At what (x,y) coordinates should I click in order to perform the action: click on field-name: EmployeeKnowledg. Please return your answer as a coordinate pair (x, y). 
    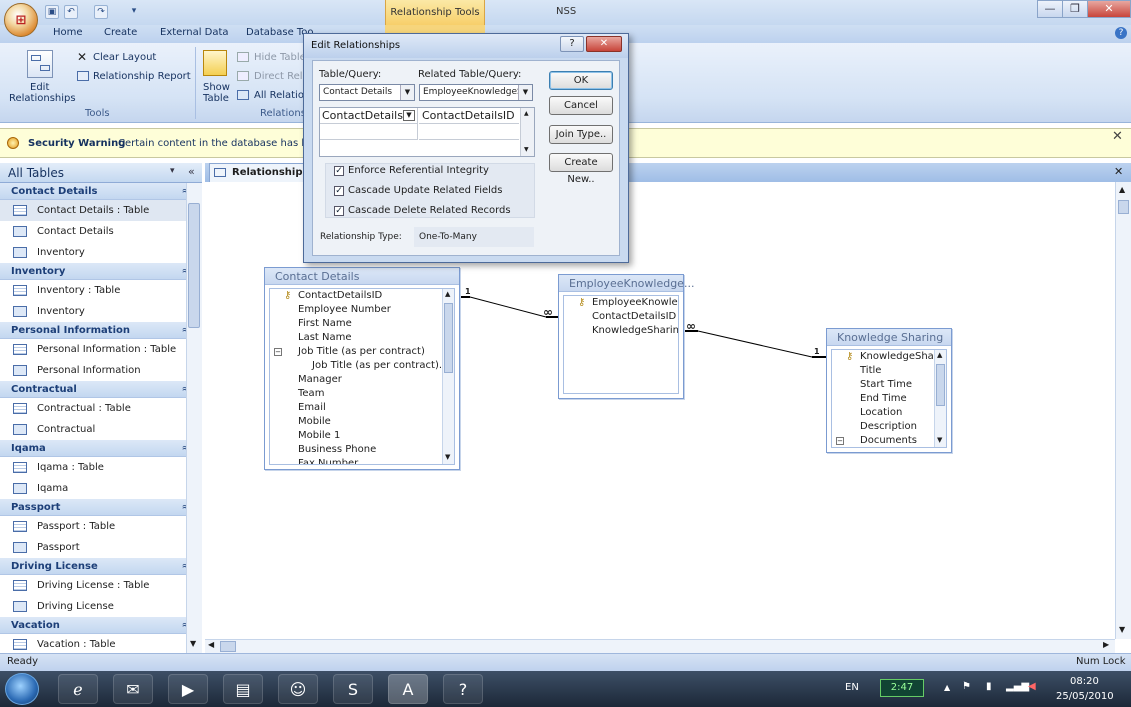
    Looking at the image, I should click on (635, 302).